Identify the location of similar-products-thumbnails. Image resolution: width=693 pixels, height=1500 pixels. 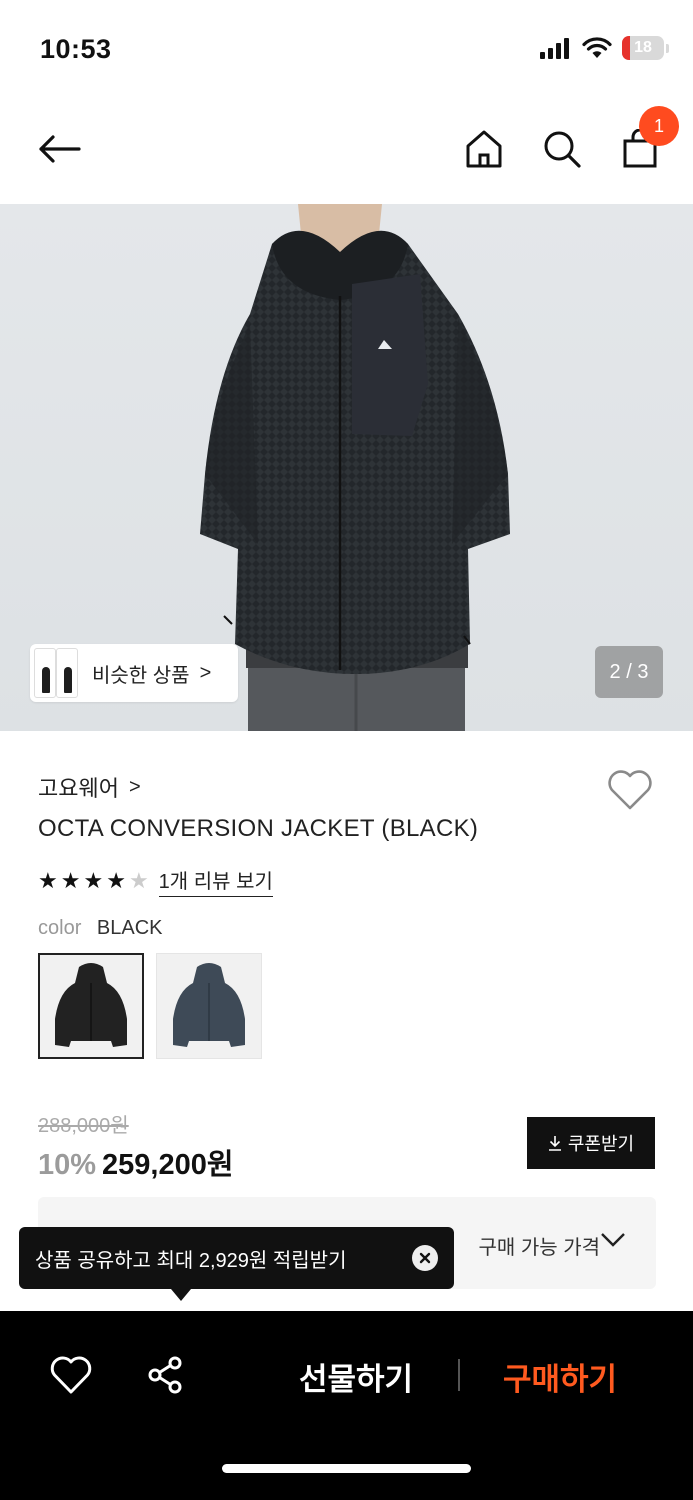
(59, 673).